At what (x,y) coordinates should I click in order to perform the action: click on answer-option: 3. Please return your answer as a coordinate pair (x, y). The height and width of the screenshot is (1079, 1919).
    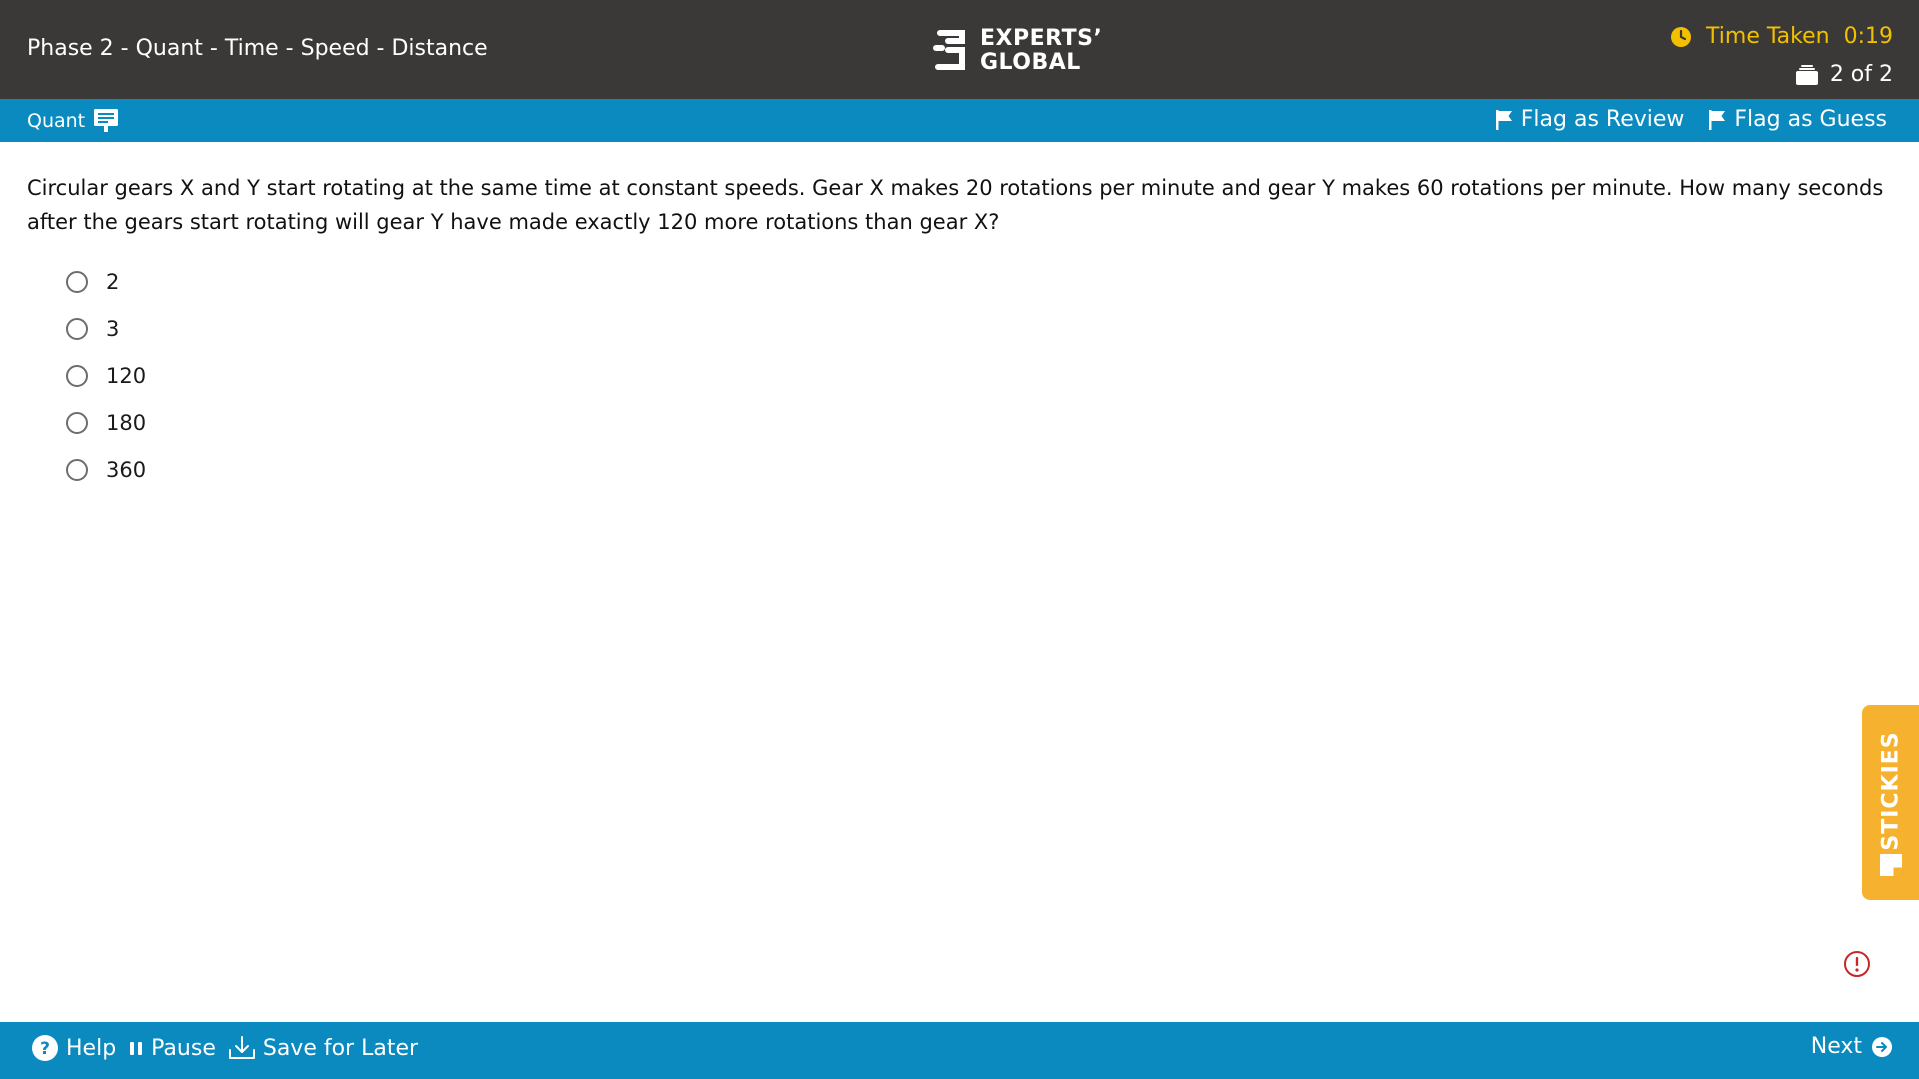
    Looking at the image, I should click on (106, 328).